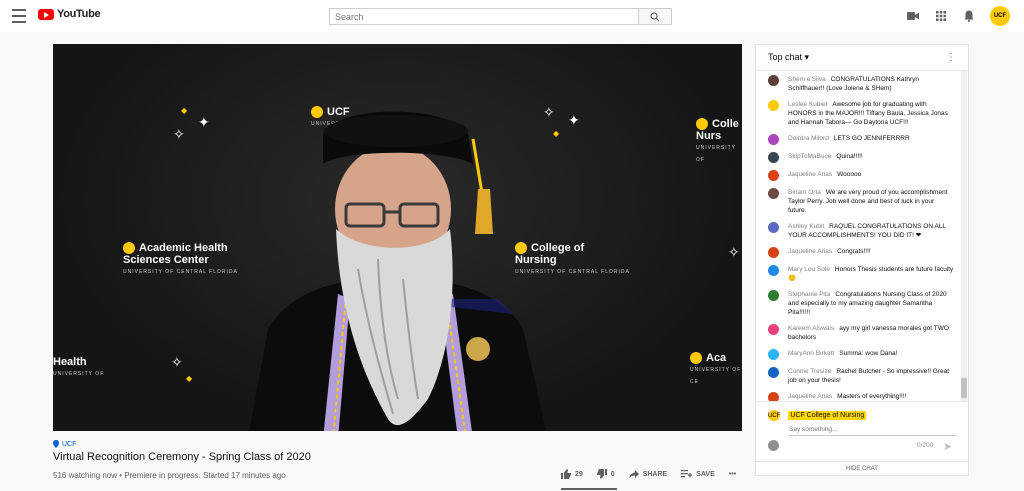 Image resolution: width=1024 pixels, height=491 pixels. What do you see at coordinates (969, 16) in the screenshot?
I see `notifications-bell-icon` at bounding box center [969, 16].